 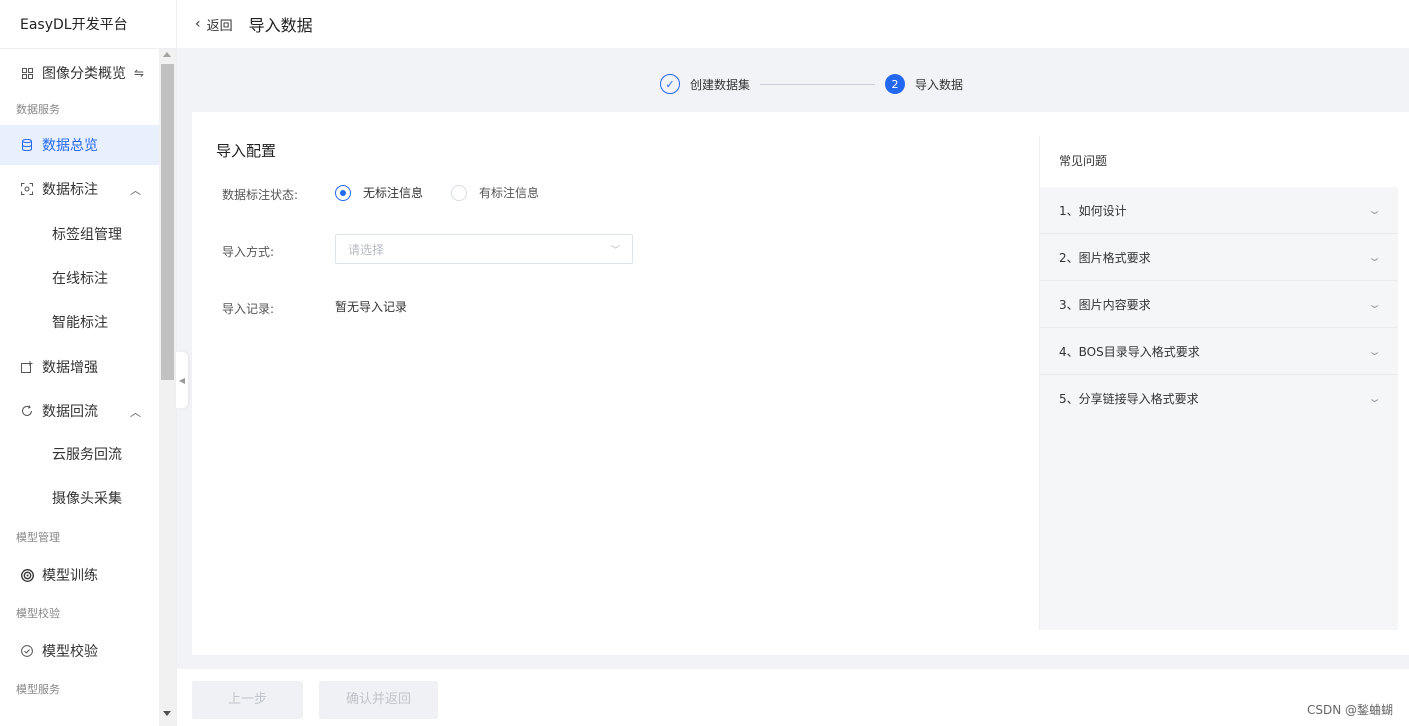 I want to click on grid-icon, so click(x=27, y=73).